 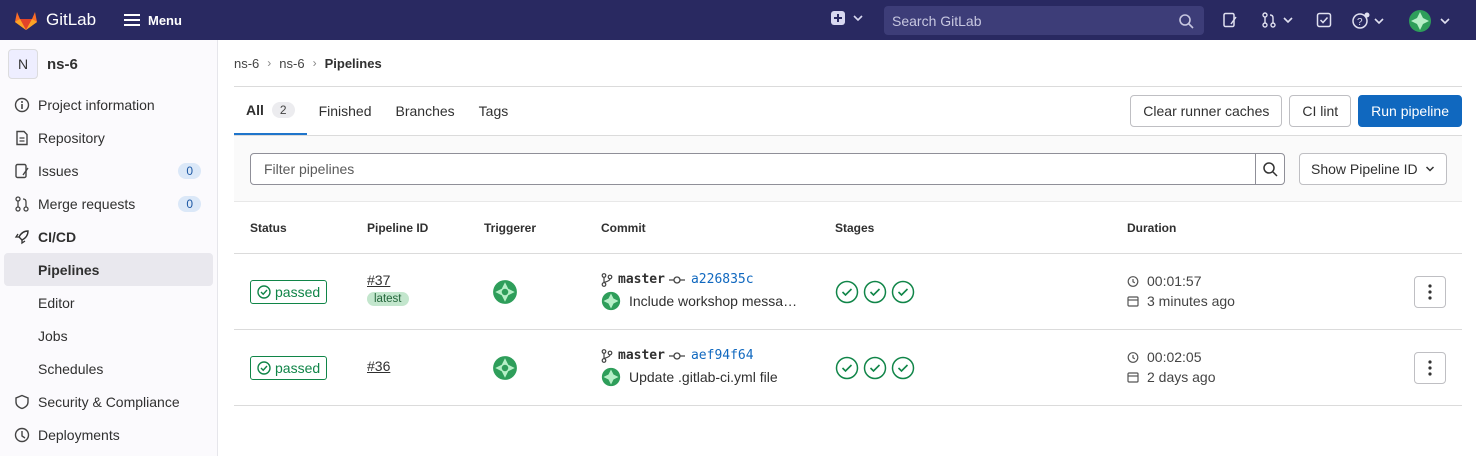 What do you see at coordinates (722, 355) in the screenshot?
I see `commit-sha-link: aef94f64` at bounding box center [722, 355].